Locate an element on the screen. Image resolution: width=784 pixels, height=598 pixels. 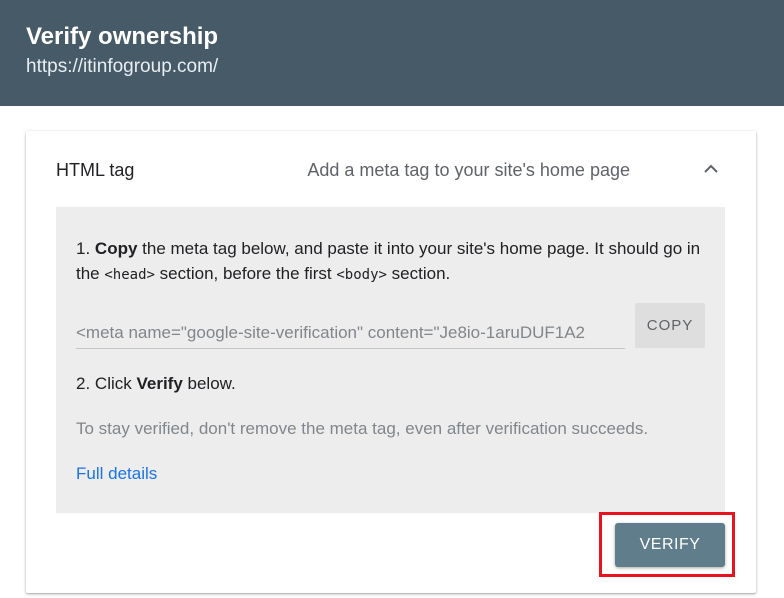
step-1-number: 1. is located at coordinates (83, 248).